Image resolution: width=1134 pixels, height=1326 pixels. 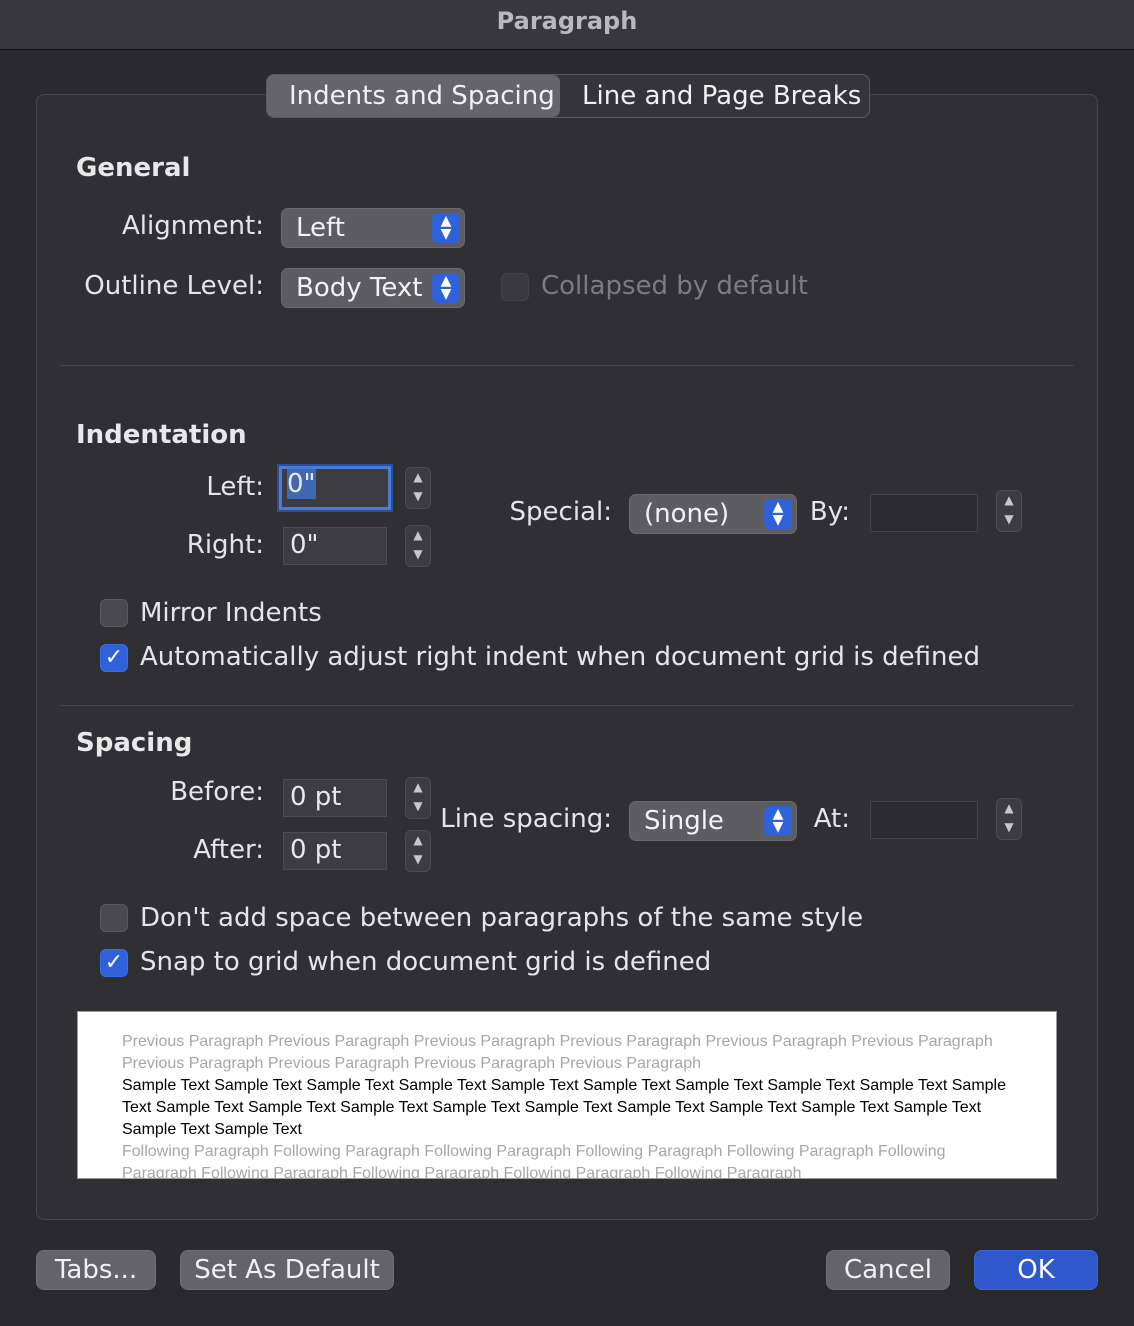 I want to click on at-input, so click(x=924, y=820).